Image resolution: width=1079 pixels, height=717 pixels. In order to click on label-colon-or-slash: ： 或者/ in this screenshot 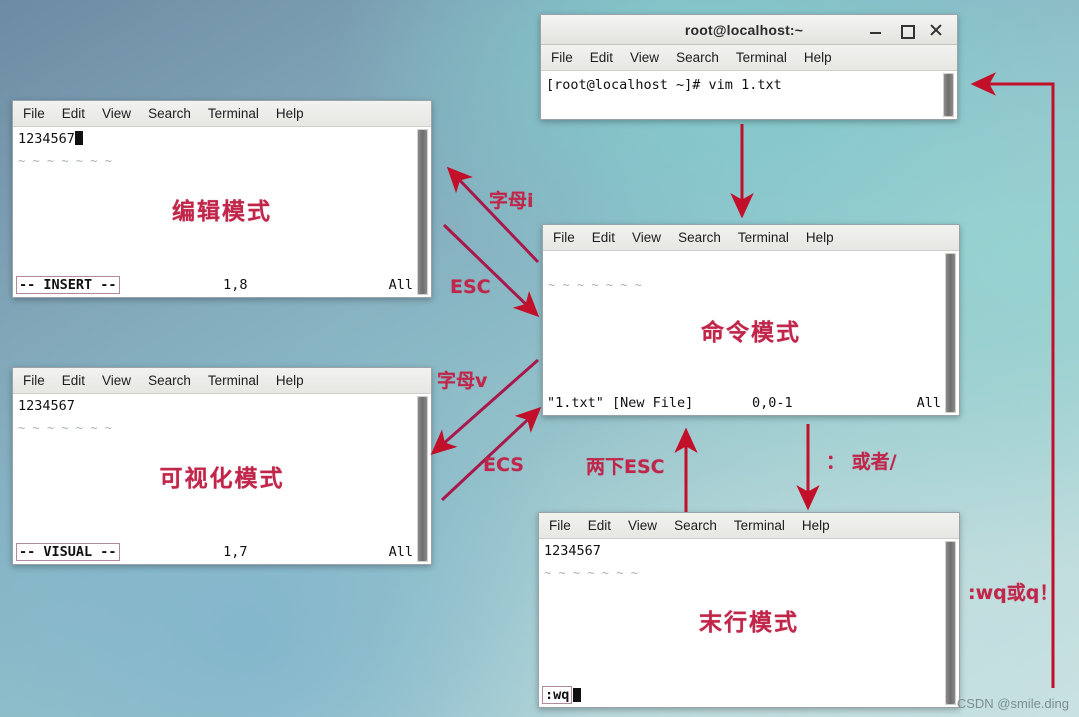, I will do `click(861, 462)`.